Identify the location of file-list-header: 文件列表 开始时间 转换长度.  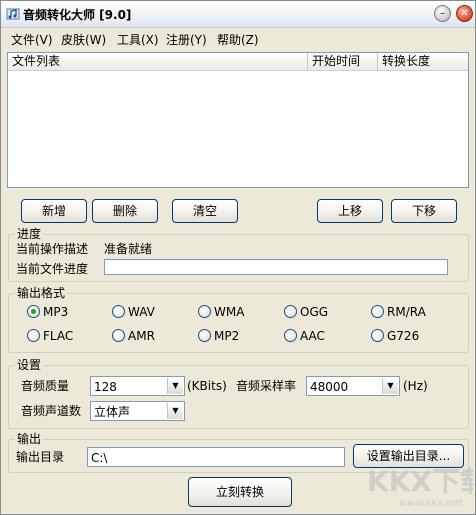
(238, 62).